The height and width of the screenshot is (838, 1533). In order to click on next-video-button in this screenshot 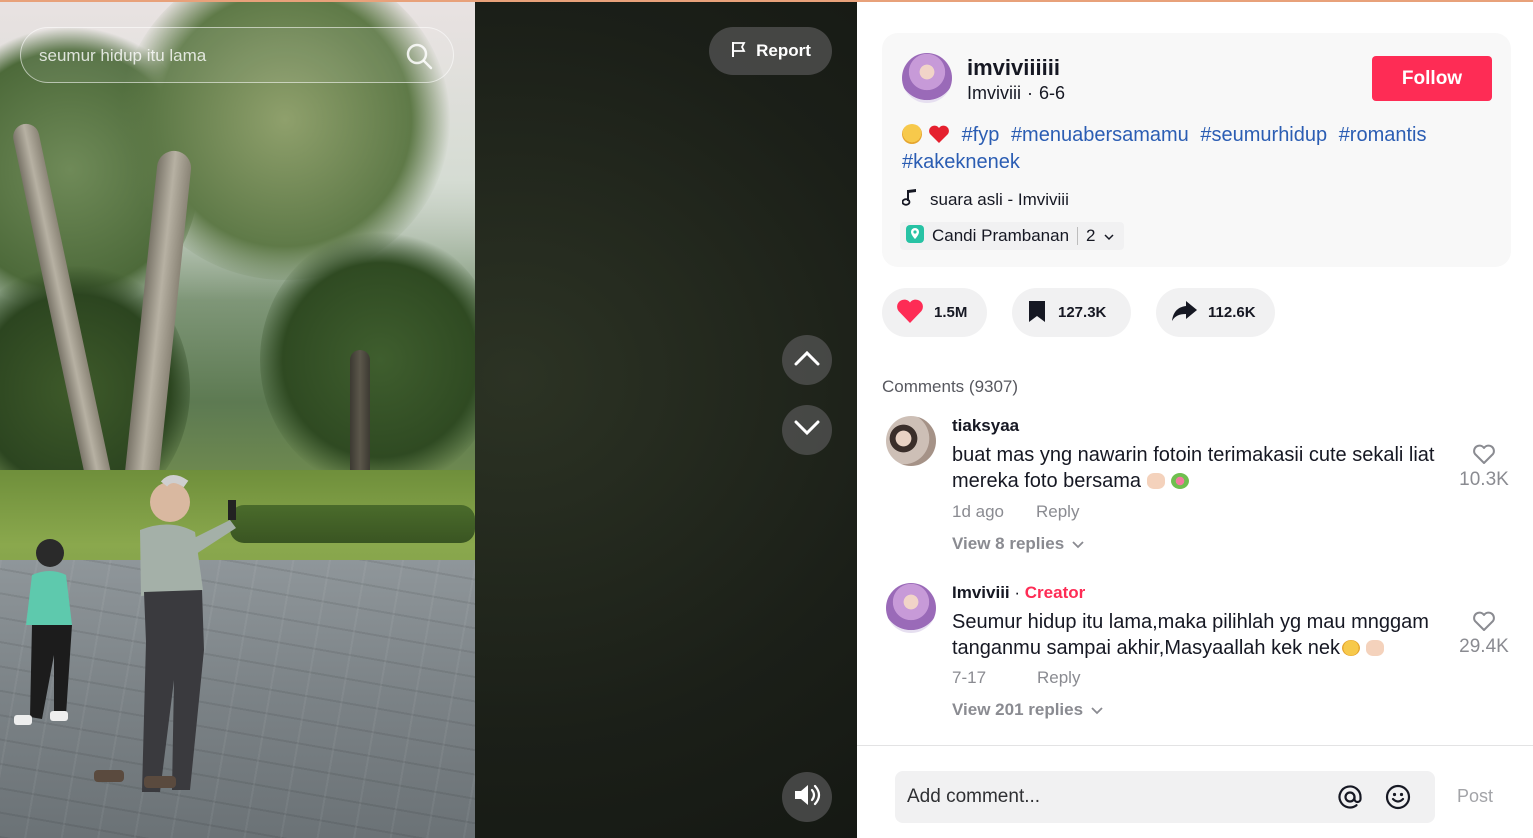, I will do `click(807, 430)`.